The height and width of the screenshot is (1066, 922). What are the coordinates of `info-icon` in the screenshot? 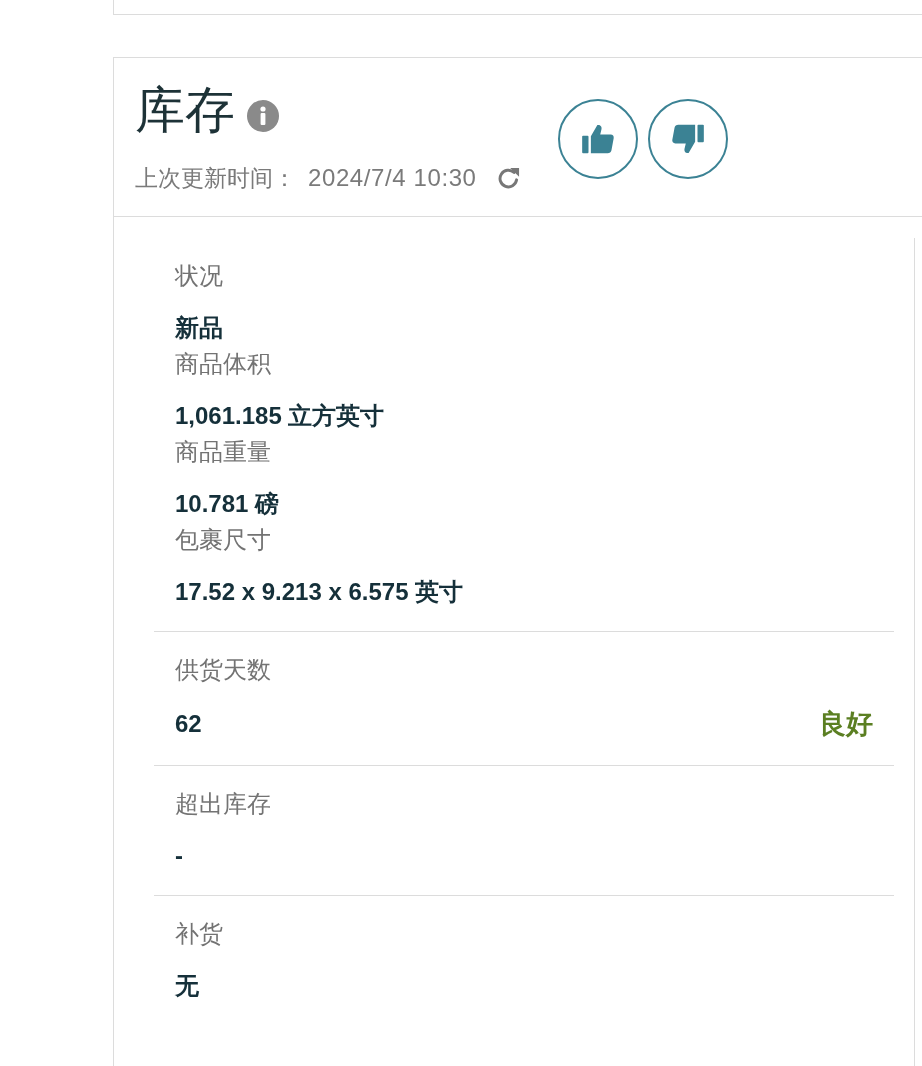 It's located at (263, 116).